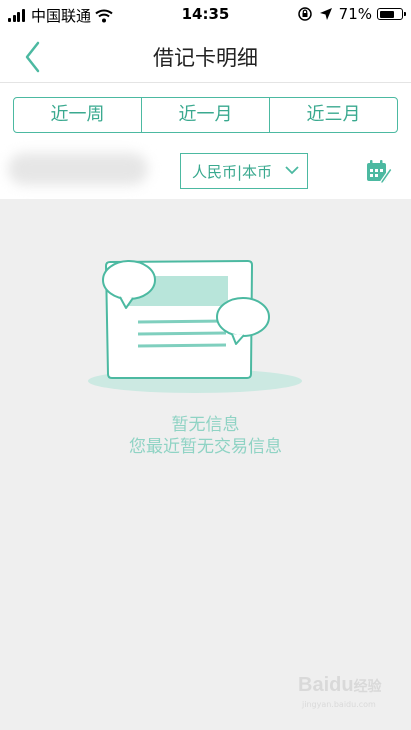 This screenshot has width=411, height=730. What do you see at coordinates (378, 171) in the screenshot?
I see `calendar-edit-icon` at bounding box center [378, 171].